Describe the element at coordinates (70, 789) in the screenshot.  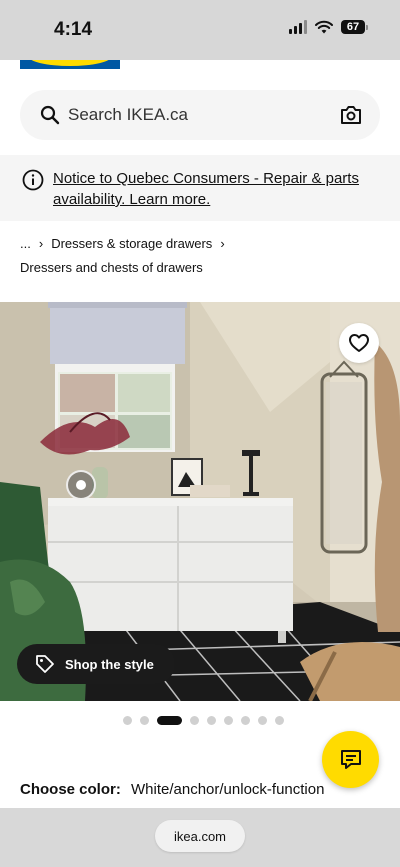
I see `choose-color-label: Choose color:` at that location.